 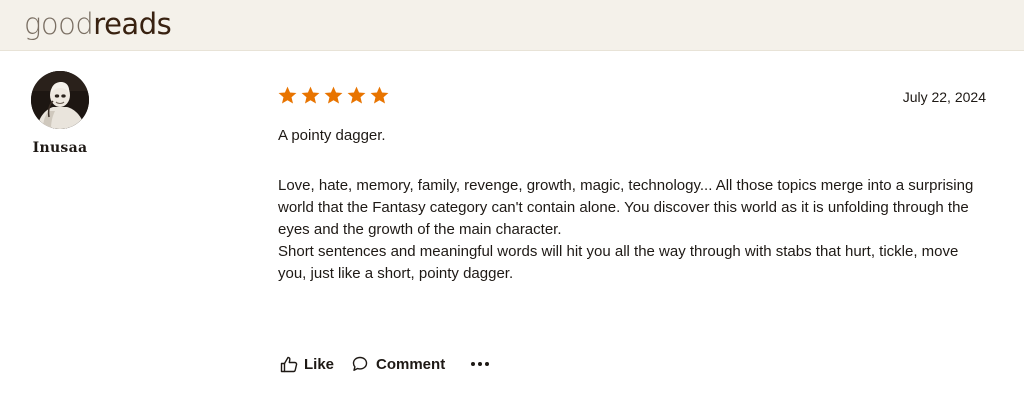 I want to click on more-options-icon, so click(x=473, y=364).